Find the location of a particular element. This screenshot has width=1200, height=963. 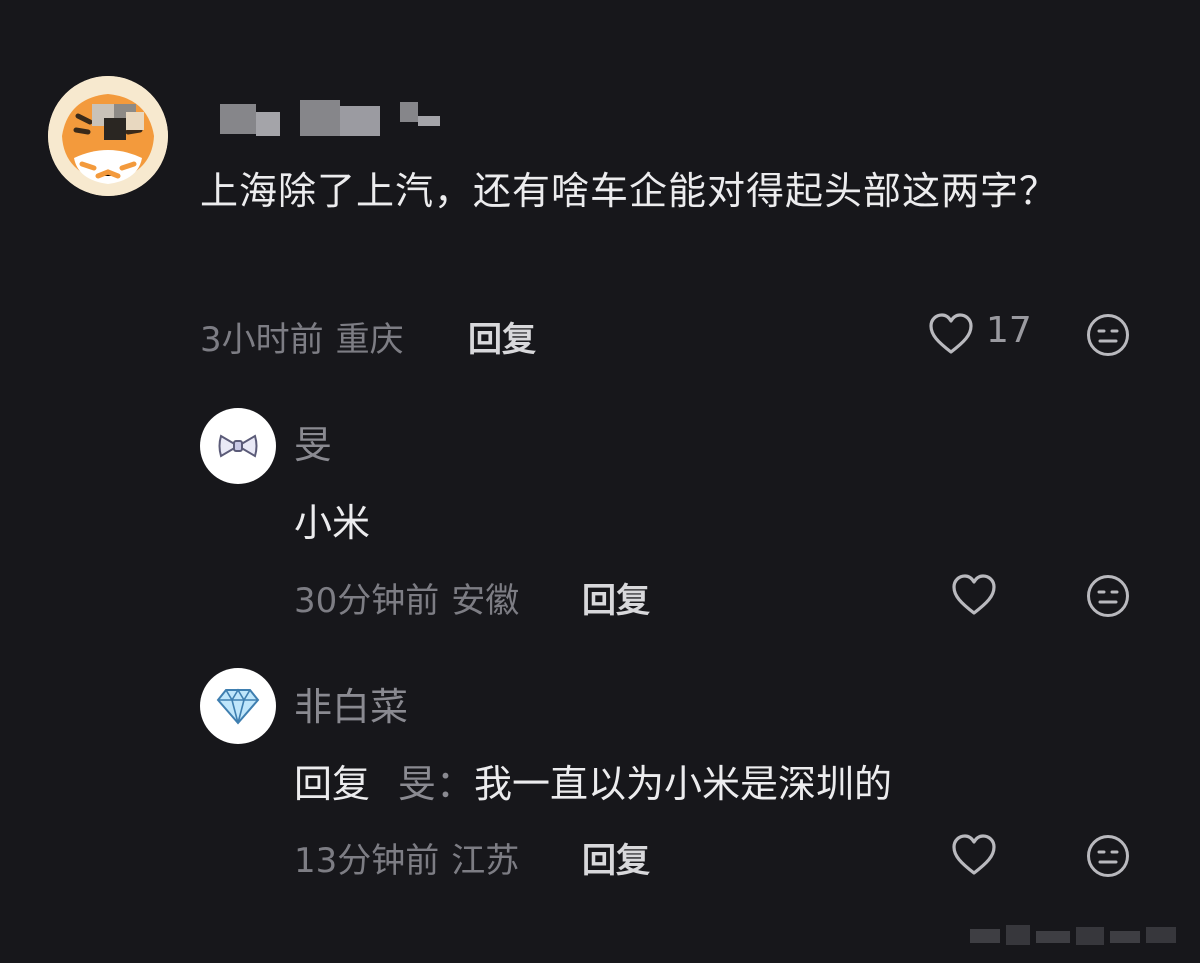

reply-username: 旻 is located at coordinates (313, 441).